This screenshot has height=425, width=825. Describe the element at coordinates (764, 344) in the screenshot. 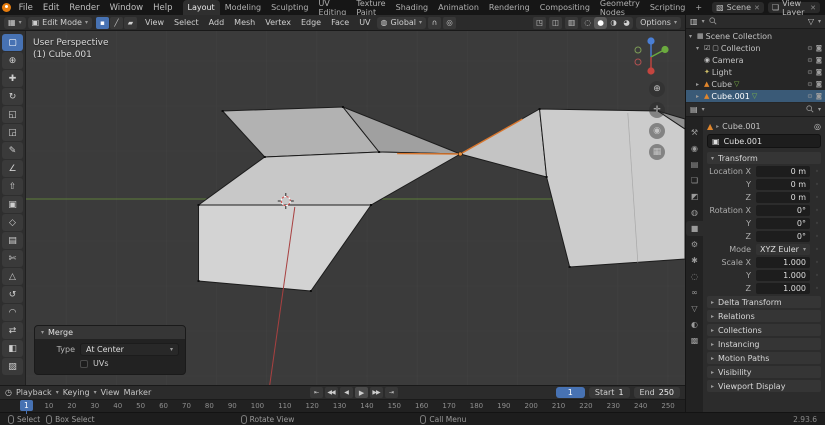

I see `section-instancing: ▸ Instancing` at that location.